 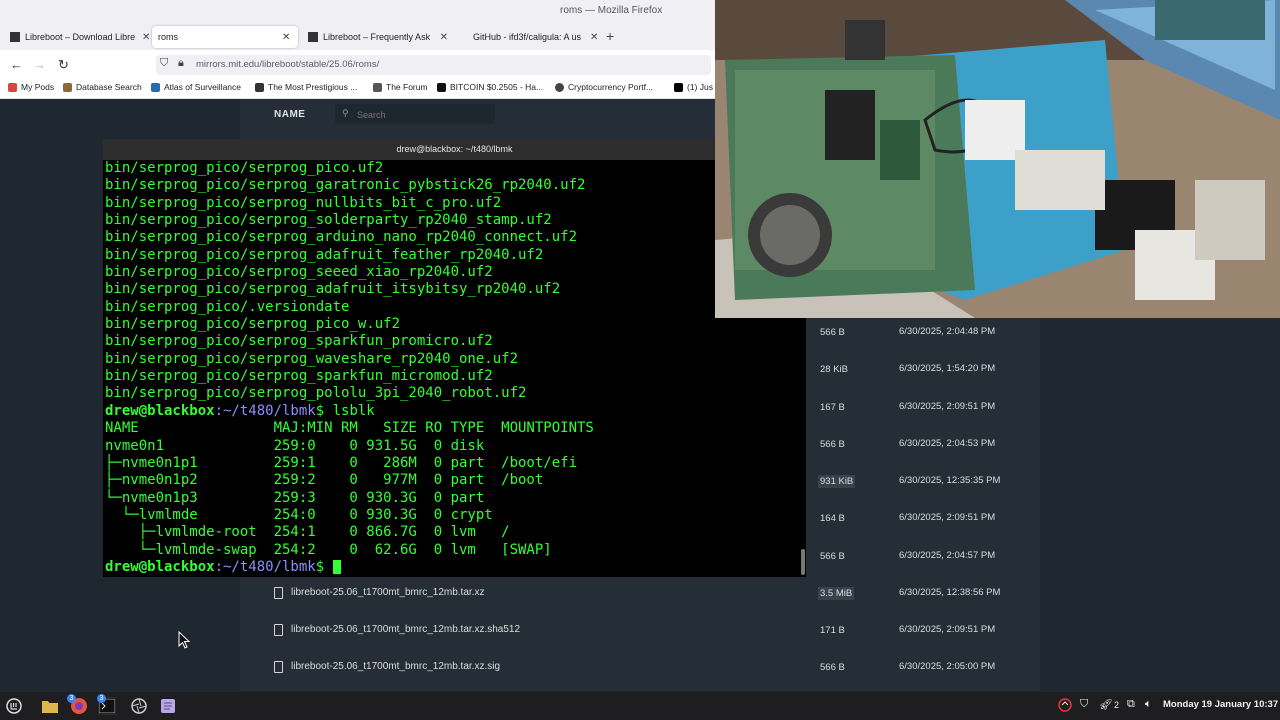 What do you see at coordinates (454, 149) in the screenshot?
I see `terminal-title: drew@blackbox: ~/t480/lbmk` at bounding box center [454, 149].